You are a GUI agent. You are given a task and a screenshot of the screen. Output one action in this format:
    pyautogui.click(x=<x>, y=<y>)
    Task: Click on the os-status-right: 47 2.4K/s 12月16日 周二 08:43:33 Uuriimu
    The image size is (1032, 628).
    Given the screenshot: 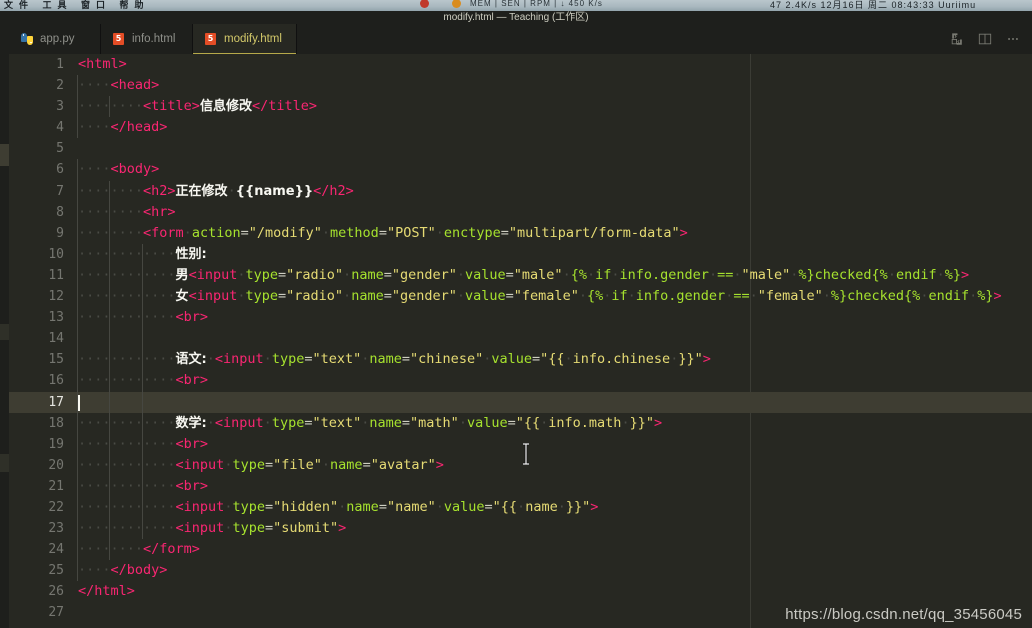 What is the action you would take?
    pyautogui.click(x=873, y=5)
    